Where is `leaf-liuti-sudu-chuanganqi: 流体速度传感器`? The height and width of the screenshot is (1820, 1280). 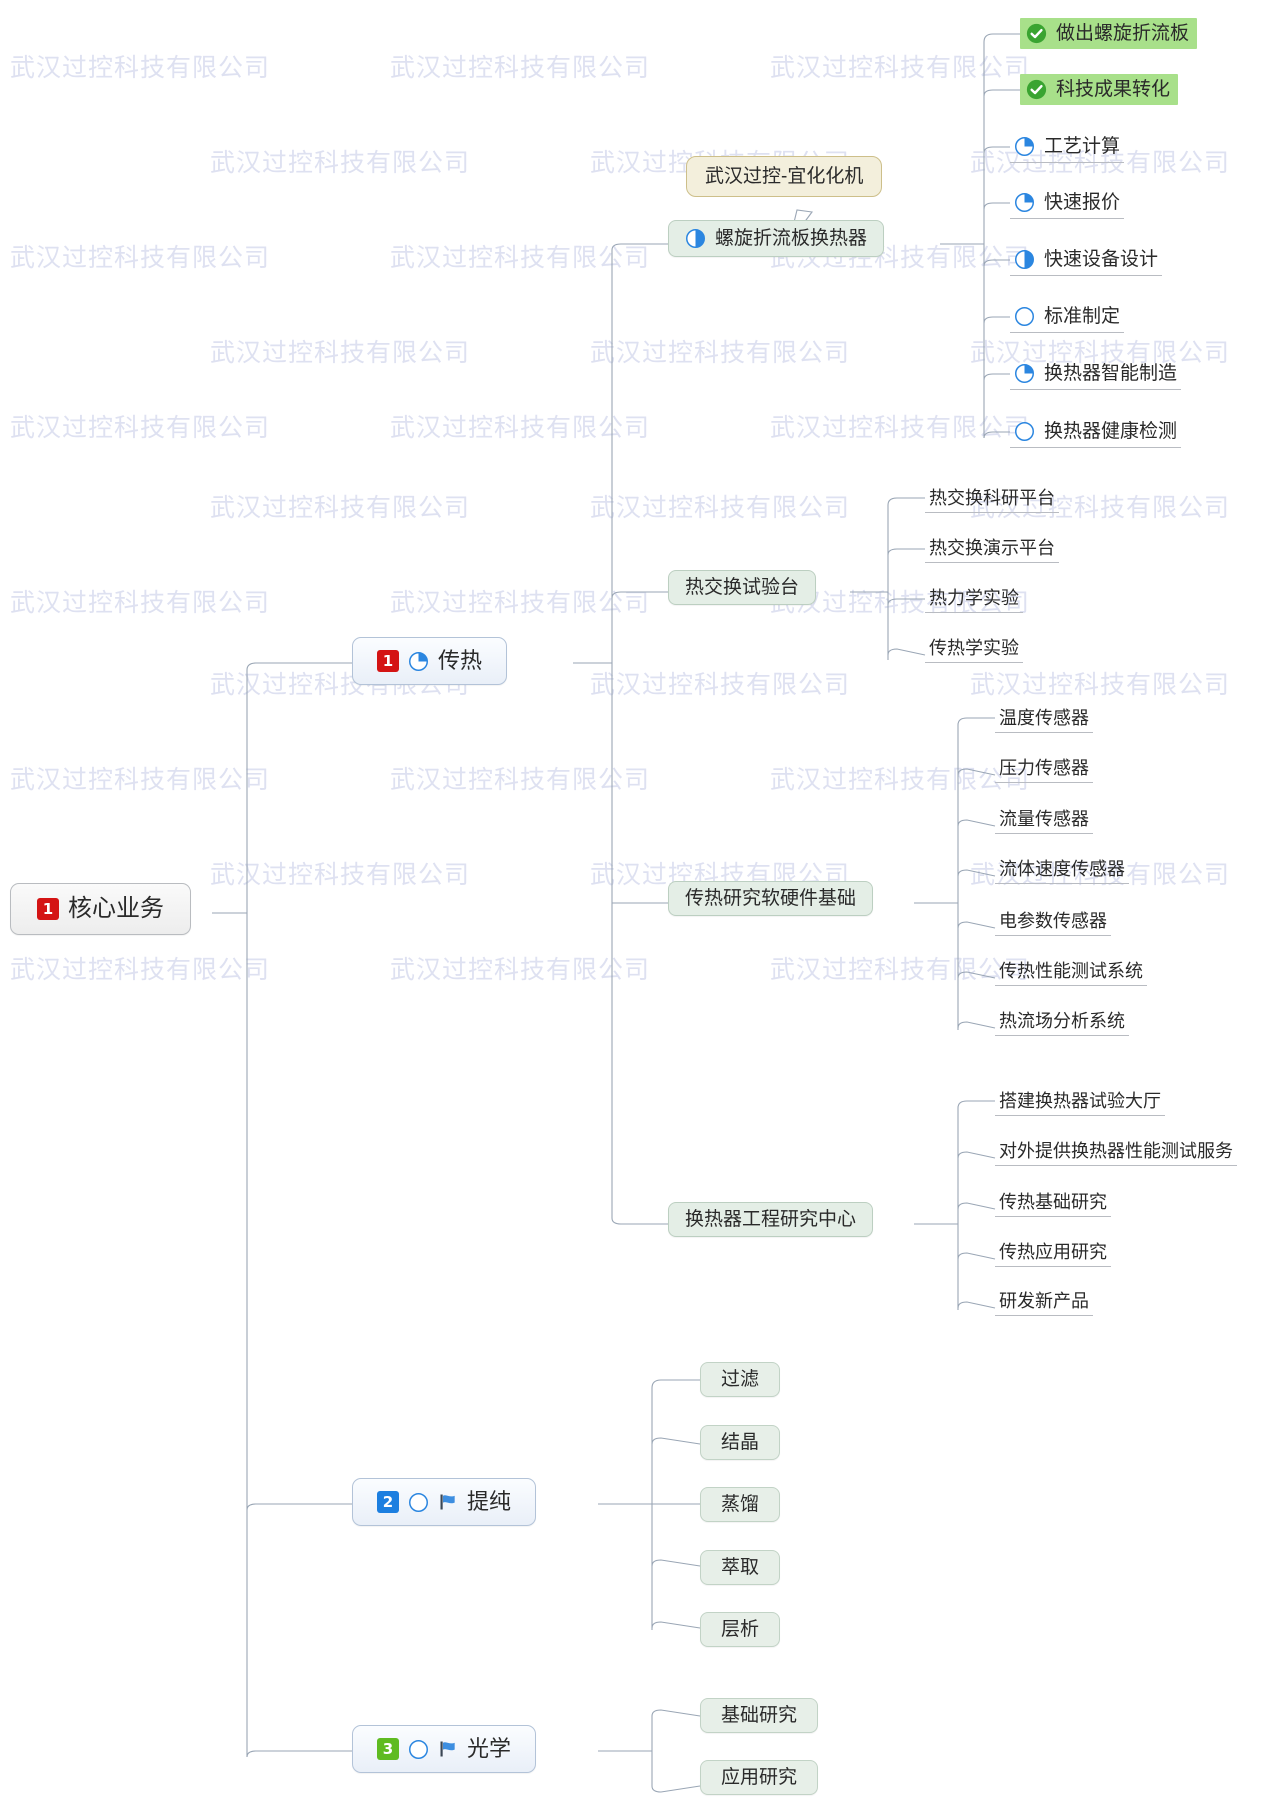
leaf-liuti-sudu-chuanganqi: 流体速度传感器 is located at coordinates (1062, 871).